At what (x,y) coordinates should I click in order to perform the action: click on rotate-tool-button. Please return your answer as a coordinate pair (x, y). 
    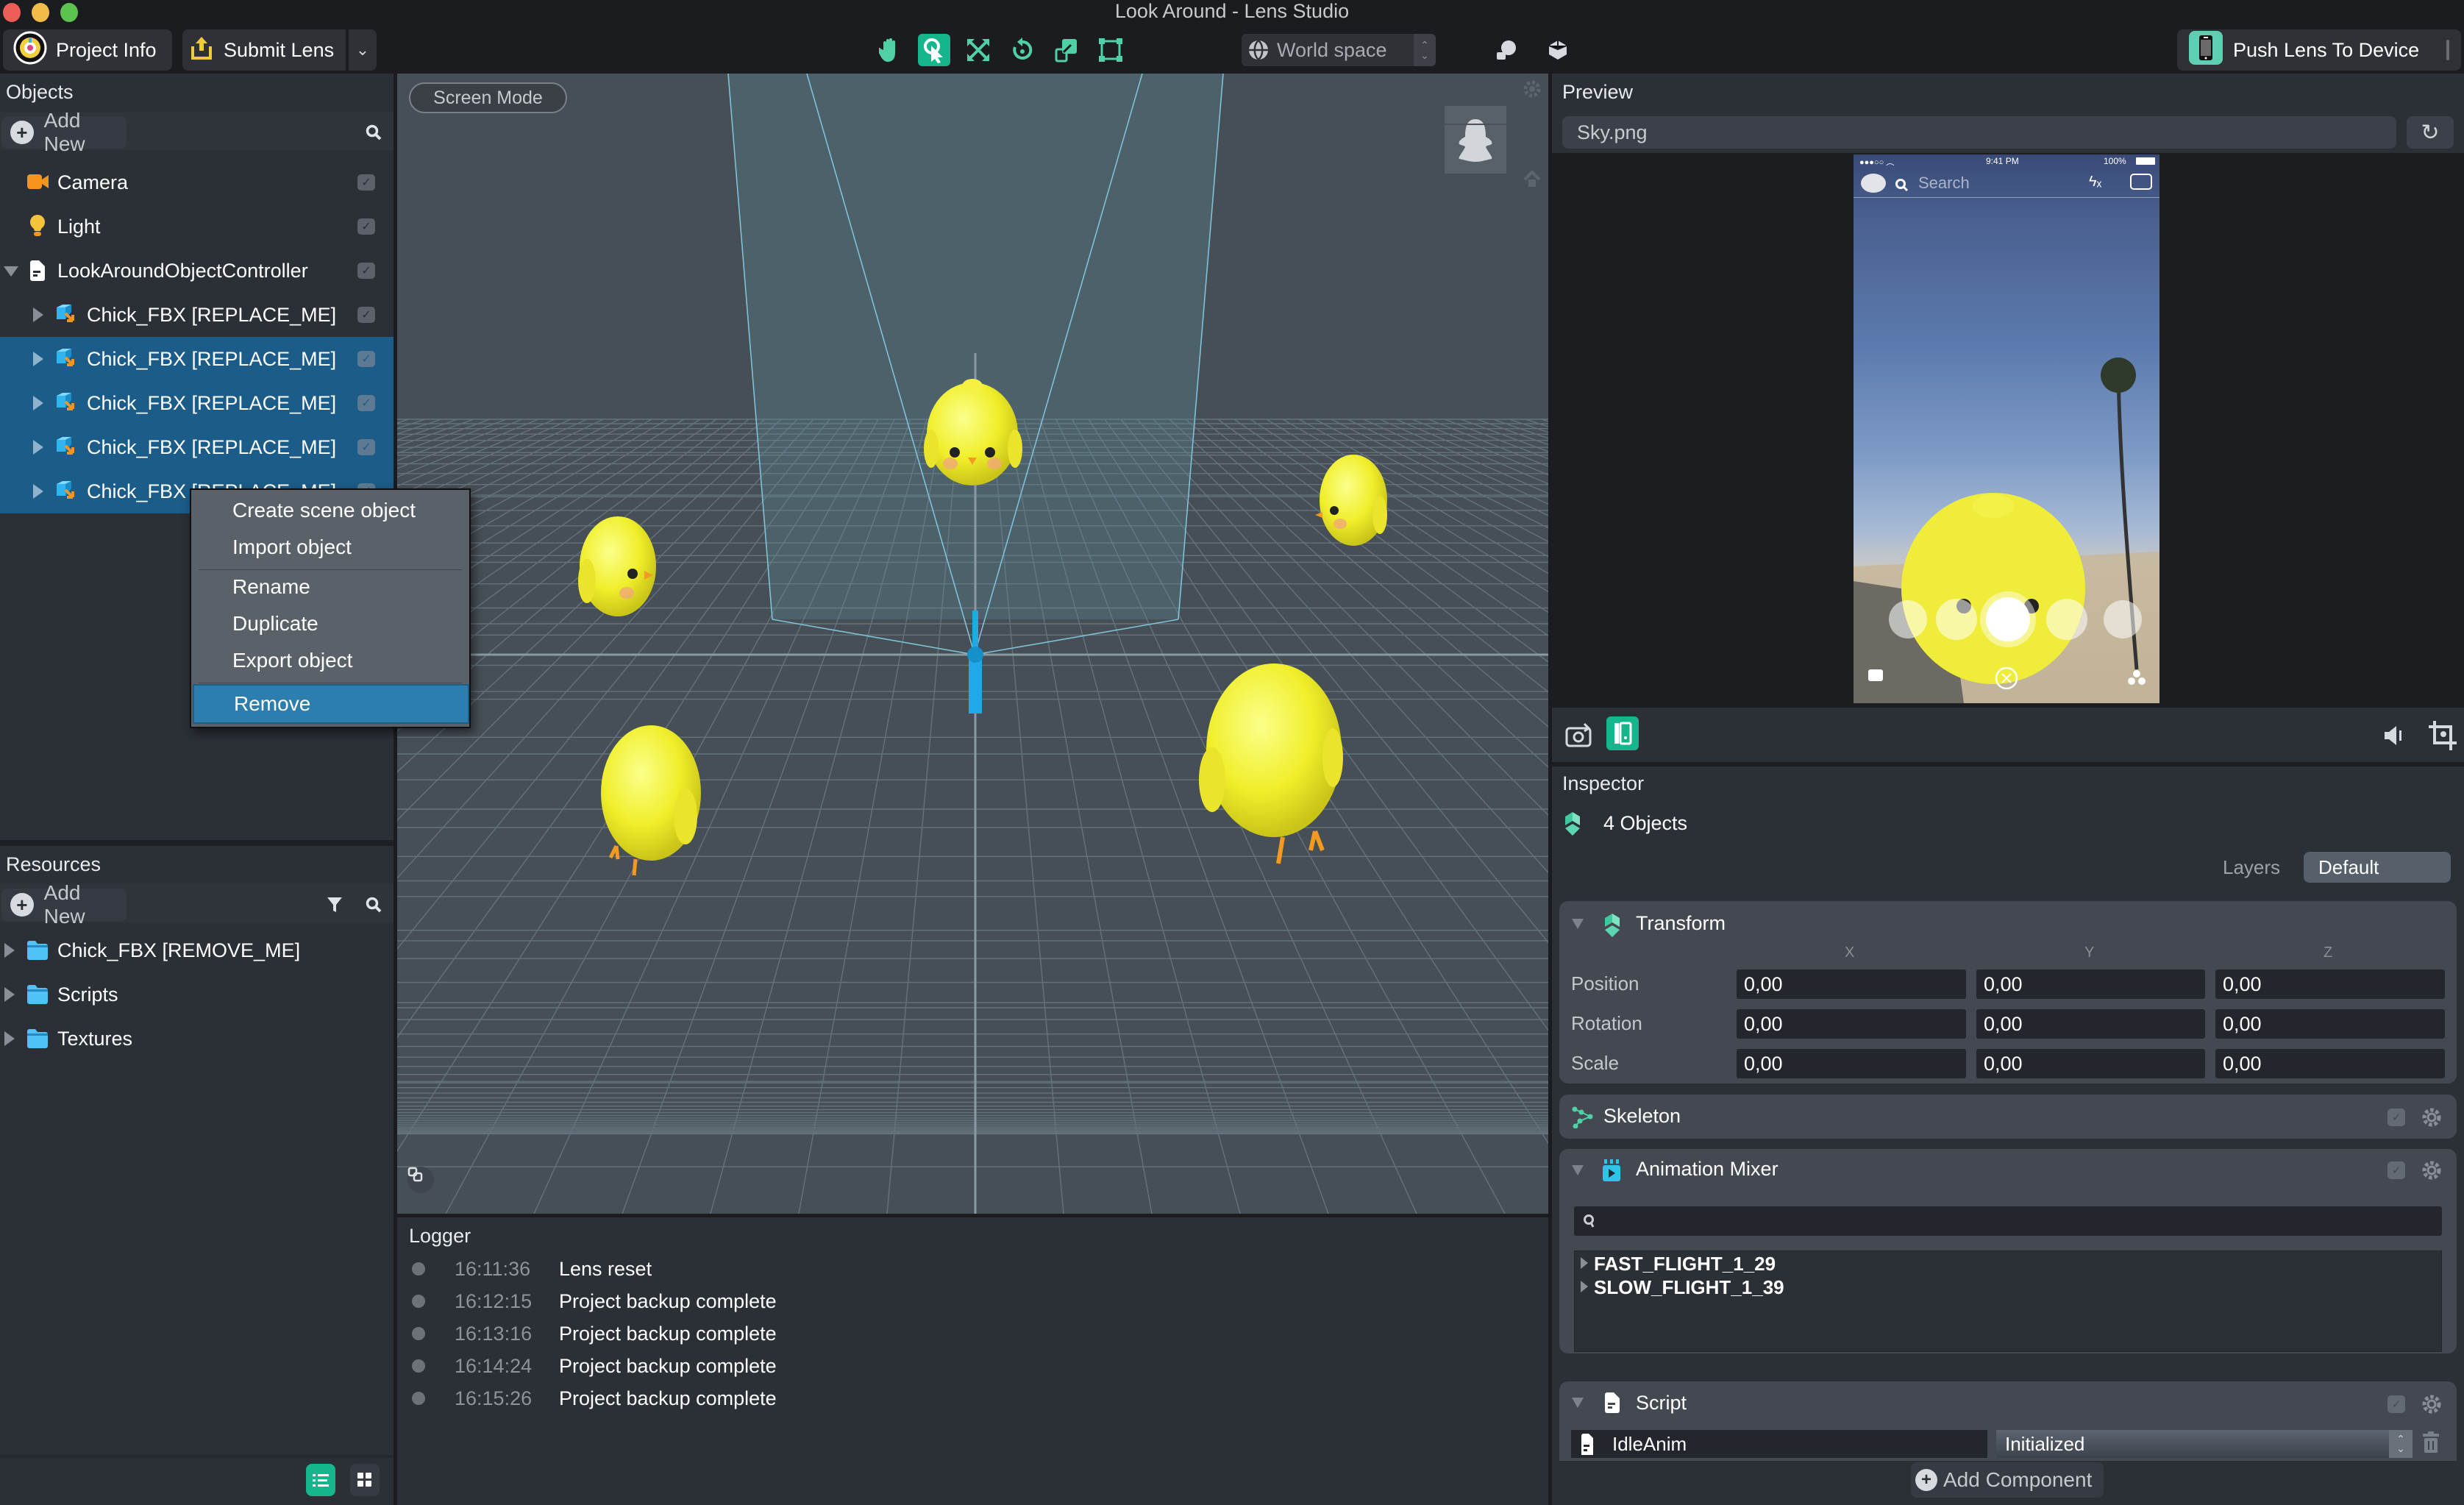
    Looking at the image, I should click on (1022, 50).